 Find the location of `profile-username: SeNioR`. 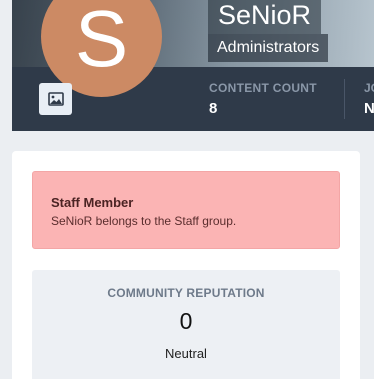

profile-username: SeNioR is located at coordinates (265, 17).